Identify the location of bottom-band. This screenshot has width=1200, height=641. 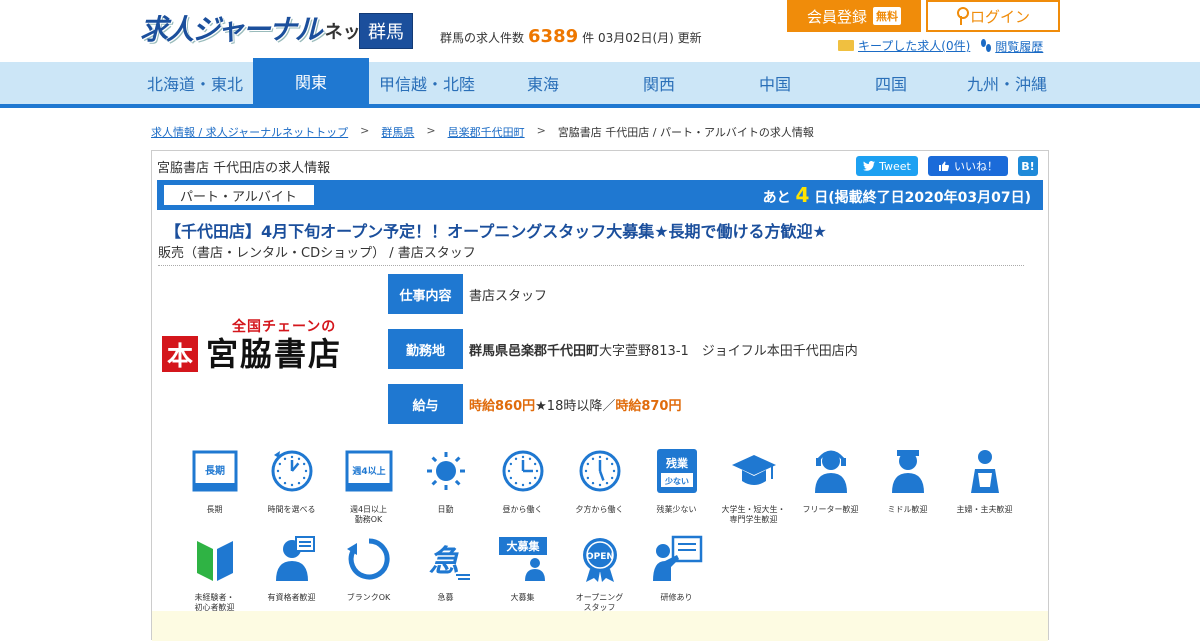
(600, 626).